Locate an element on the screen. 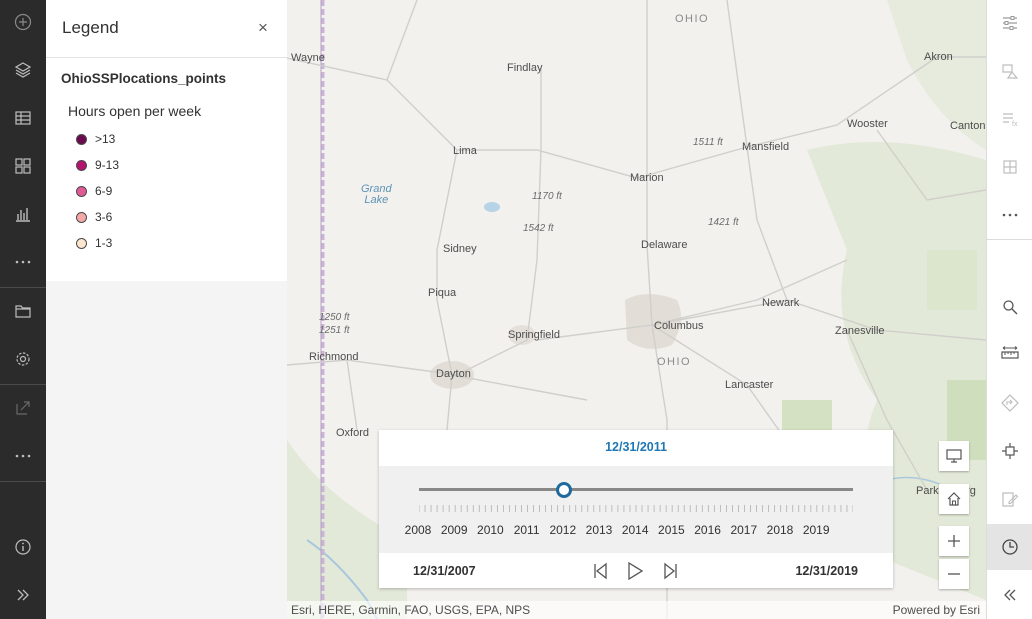 Image resolution: width=1032 pixels, height=619 pixels. elevation-label: 1542 ft is located at coordinates (538, 228).